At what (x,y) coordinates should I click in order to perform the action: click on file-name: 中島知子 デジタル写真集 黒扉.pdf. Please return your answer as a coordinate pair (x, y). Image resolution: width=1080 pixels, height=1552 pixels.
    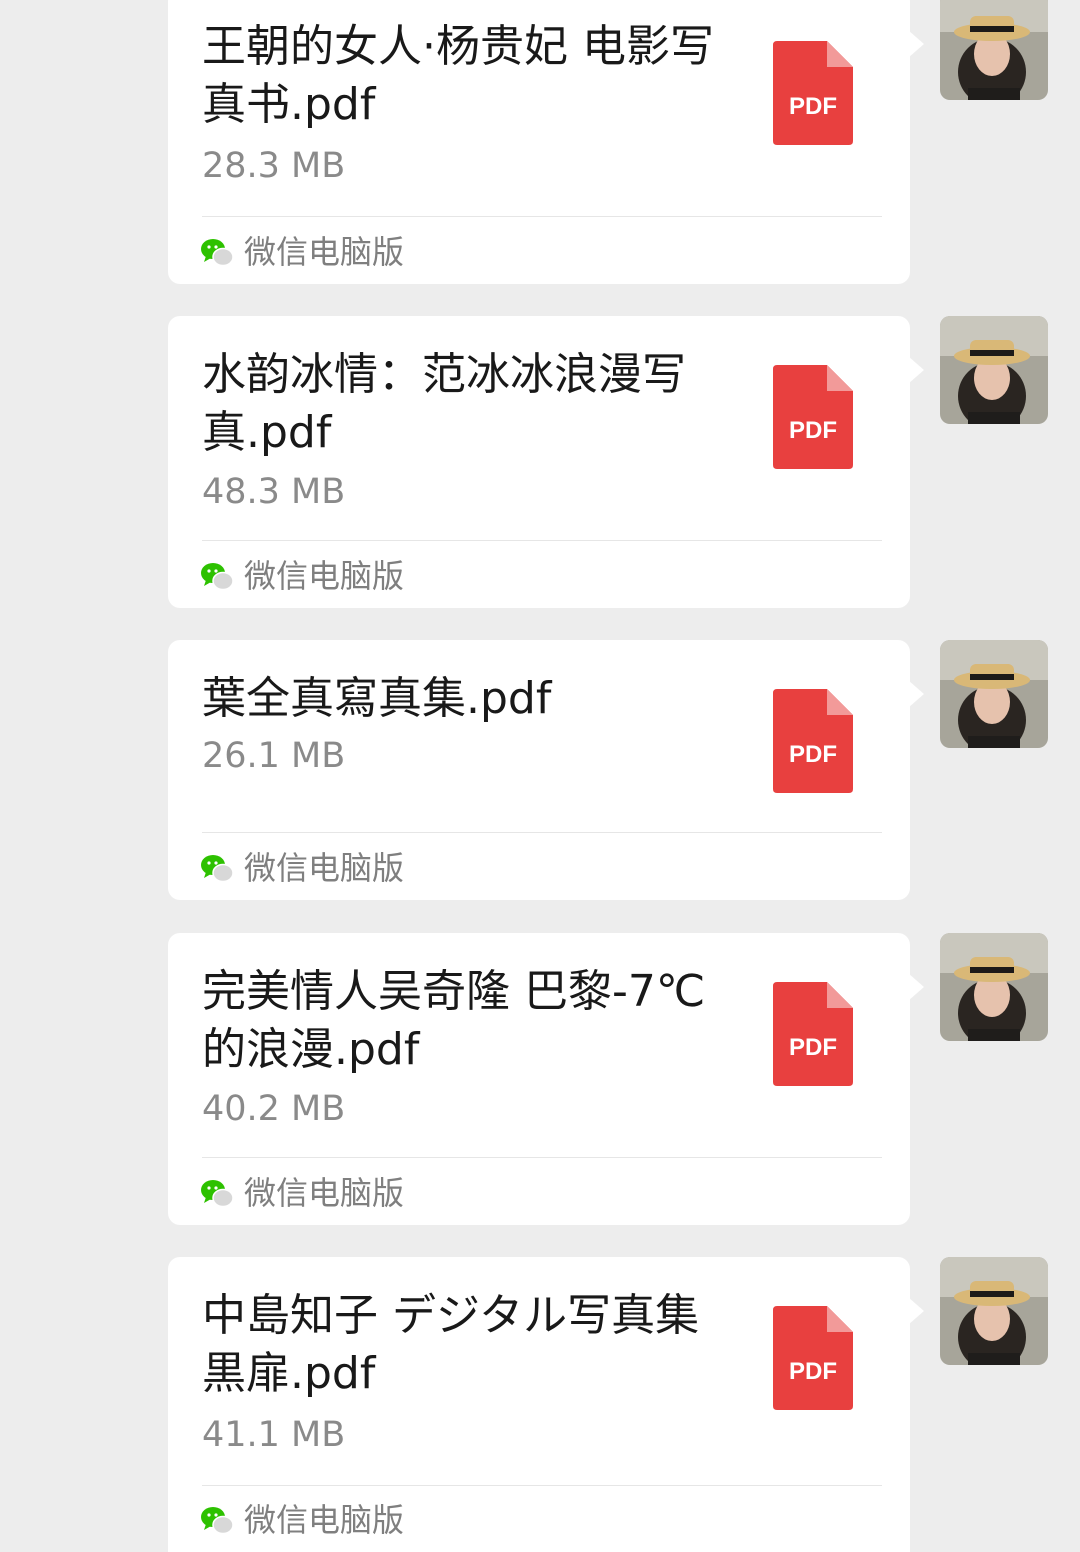
    Looking at the image, I should click on (451, 1344).